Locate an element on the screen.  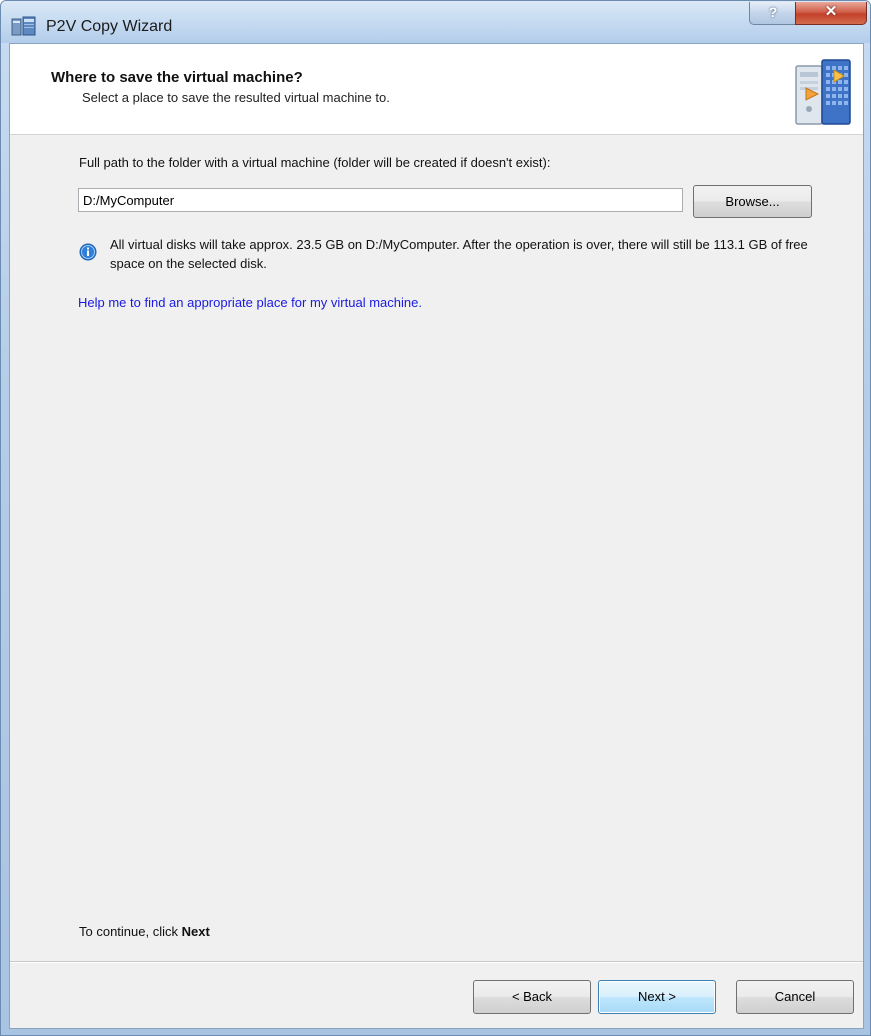
window-title: P2V Copy Wizard is located at coordinates (109, 26).